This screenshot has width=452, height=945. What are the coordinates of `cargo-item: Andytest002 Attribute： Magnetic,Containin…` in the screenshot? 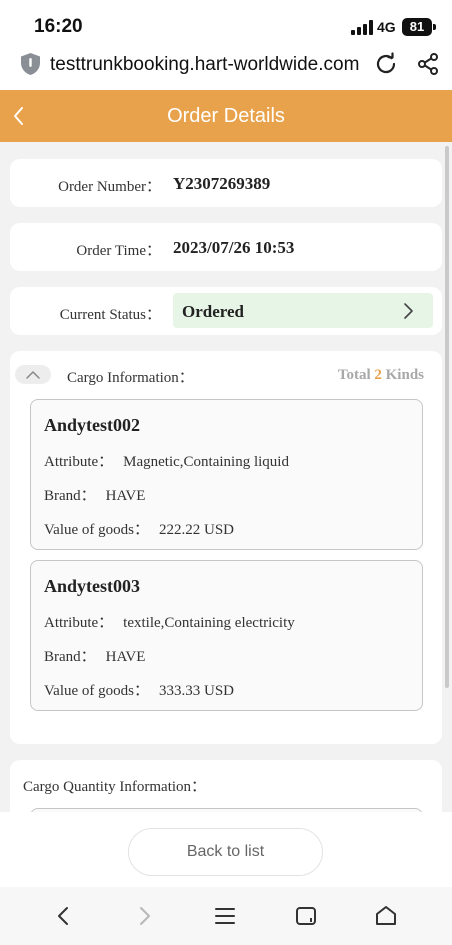 It's located at (226, 474).